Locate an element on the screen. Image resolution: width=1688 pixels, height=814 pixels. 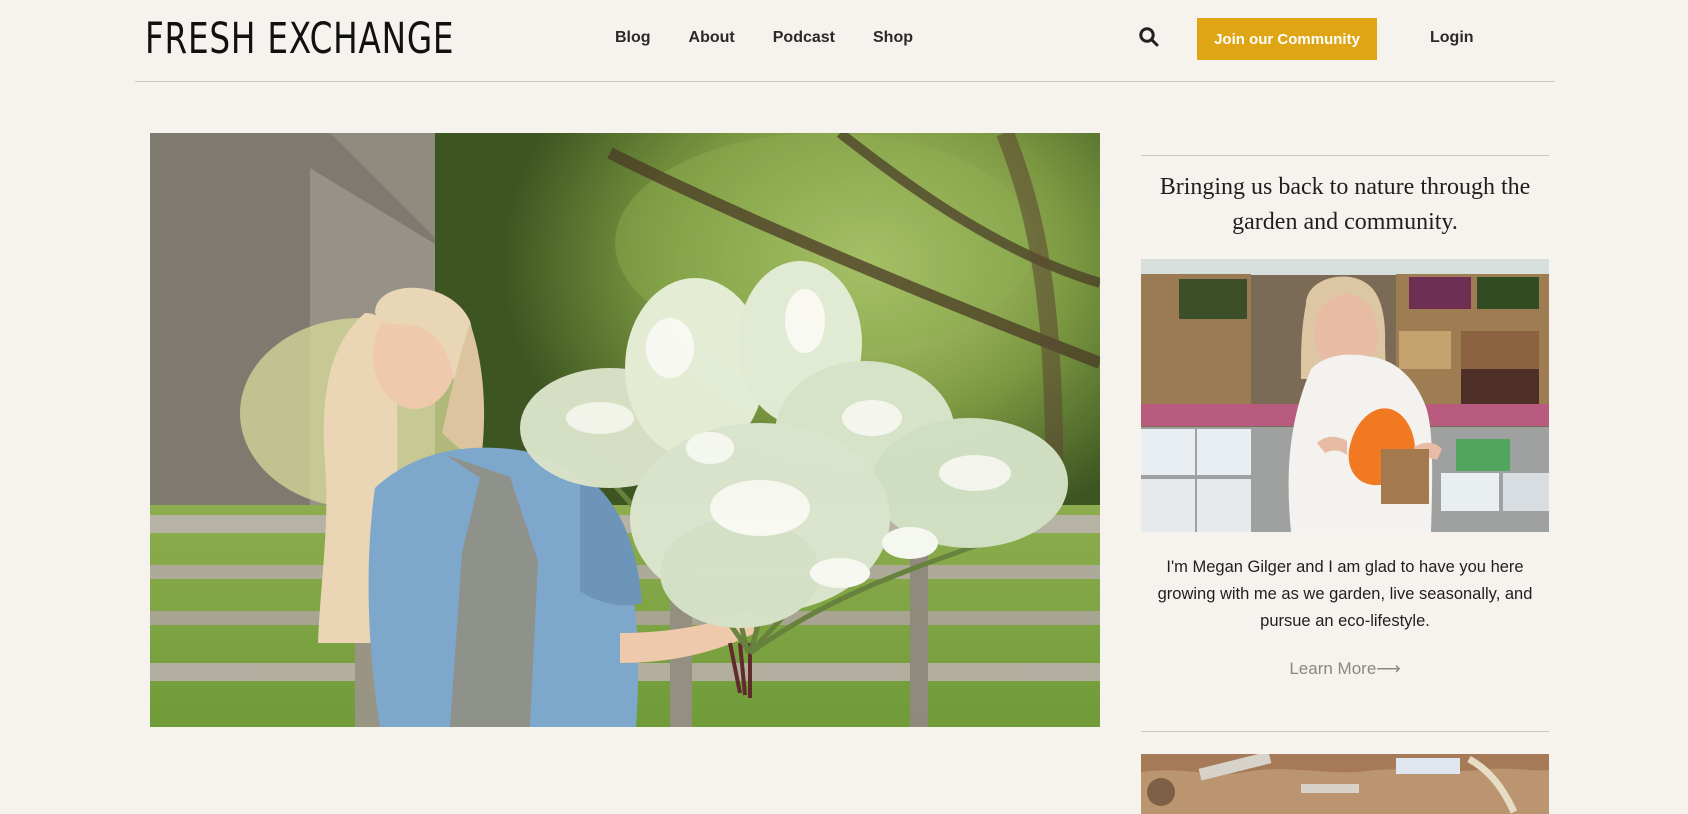
site-logo: FRESH EXCHANGE is located at coordinates (299, 39).